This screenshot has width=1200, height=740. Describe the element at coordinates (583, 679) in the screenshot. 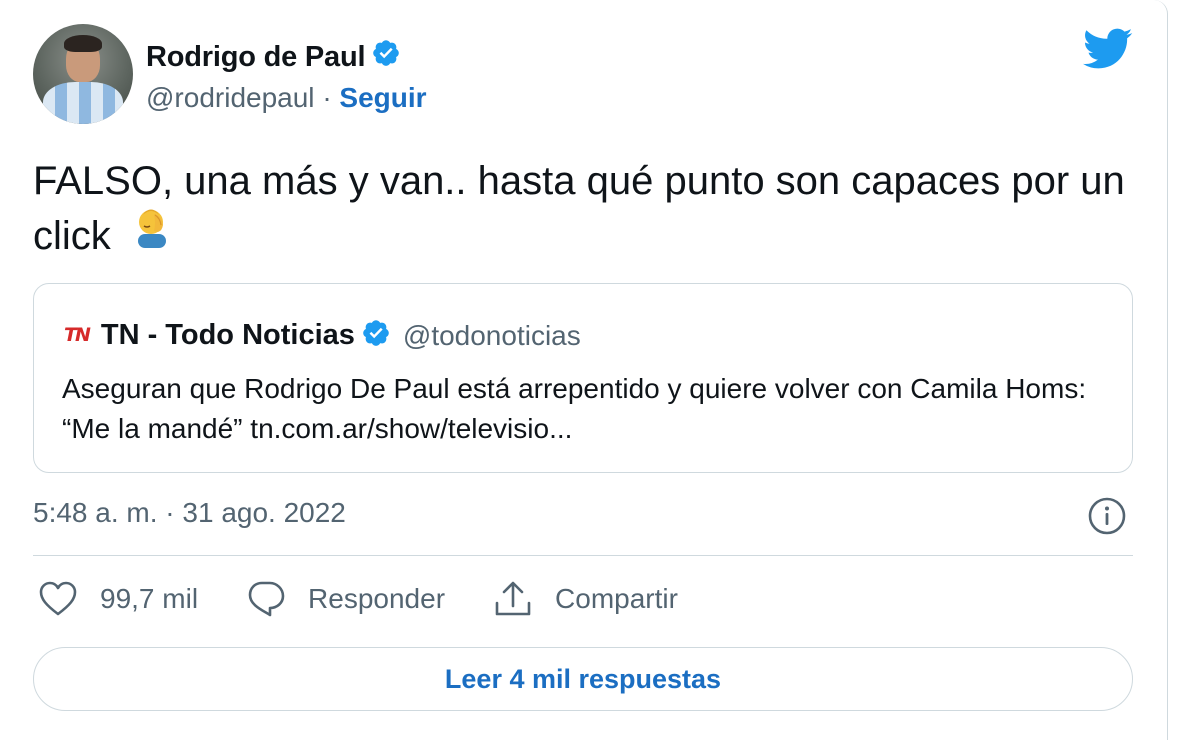

I see `read-replies-button: Leer 4 mil respuestas` at that location.